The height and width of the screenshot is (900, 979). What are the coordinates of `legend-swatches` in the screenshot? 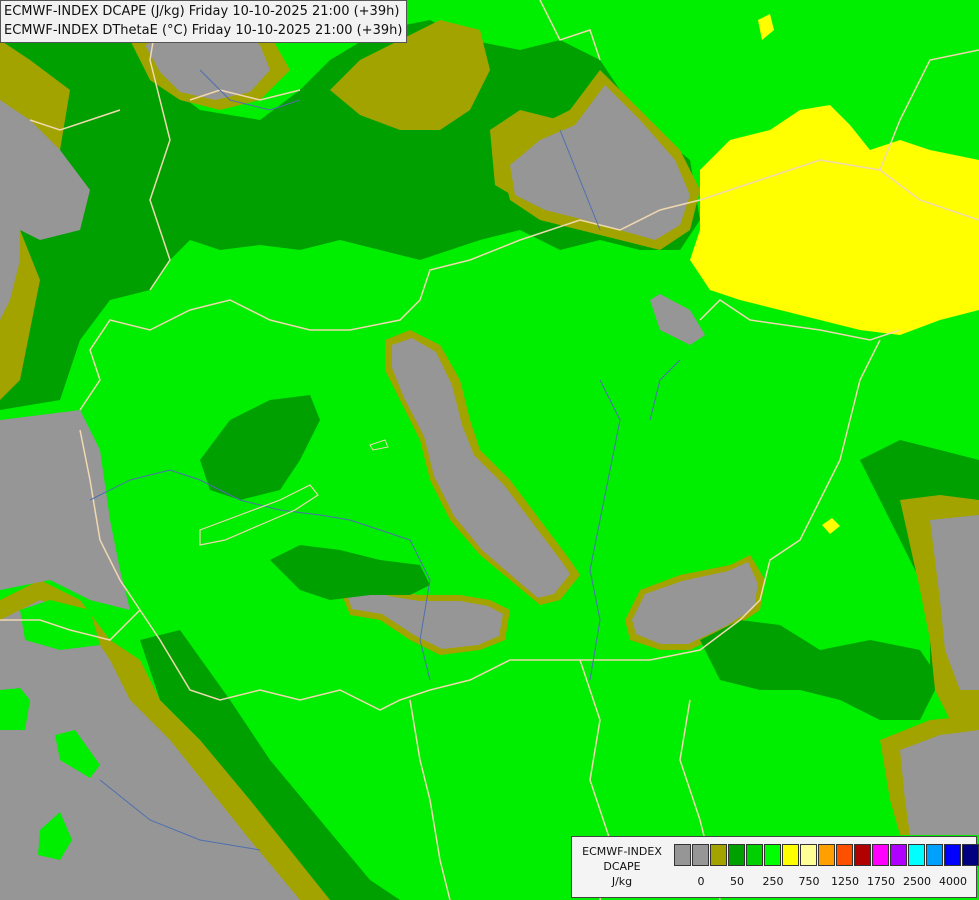 It's located at (826, 855).